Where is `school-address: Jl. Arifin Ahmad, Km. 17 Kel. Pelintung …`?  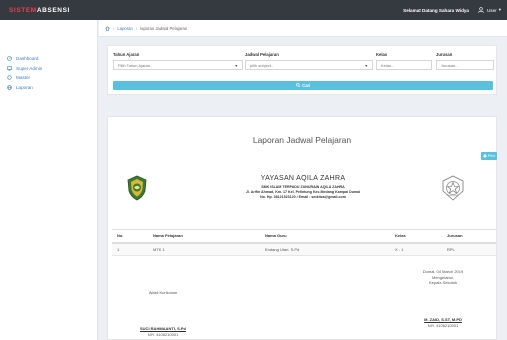 school-address: Jl. Arifin Ahmad, Km. 17 Kel. Pelintung … is located at coordinates (303, 192).